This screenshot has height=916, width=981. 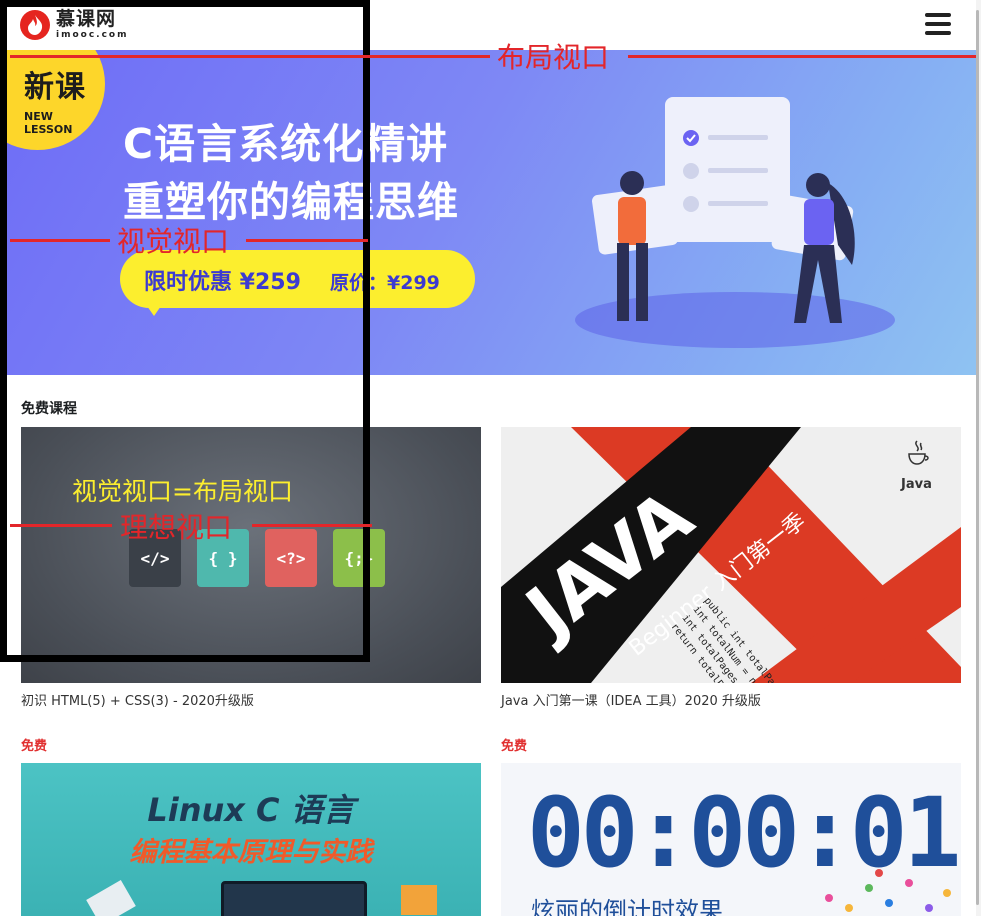 I want to click on people-with-documents-illustration, so click(x=735, y=222).